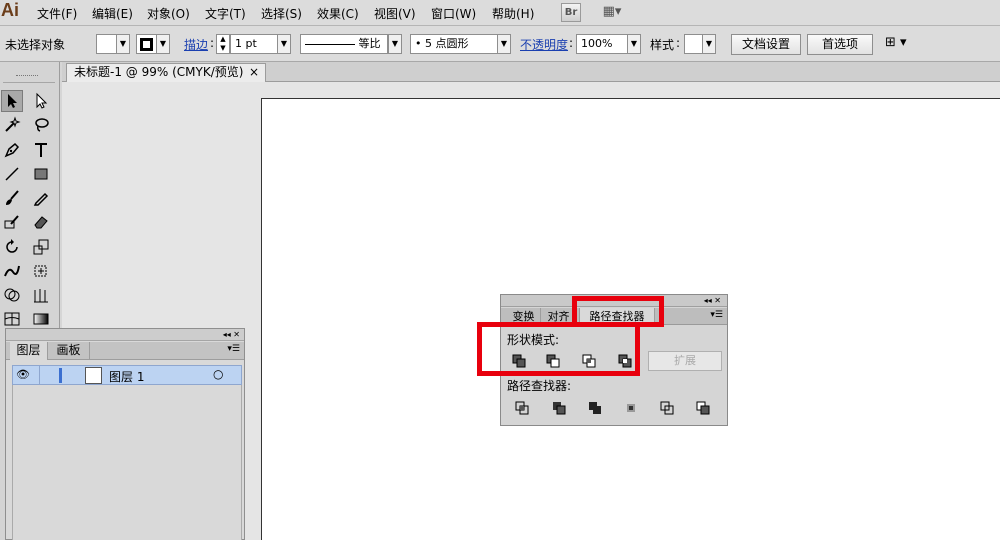  I want to click on magic-wand-tool-icon, so click(12, 125).